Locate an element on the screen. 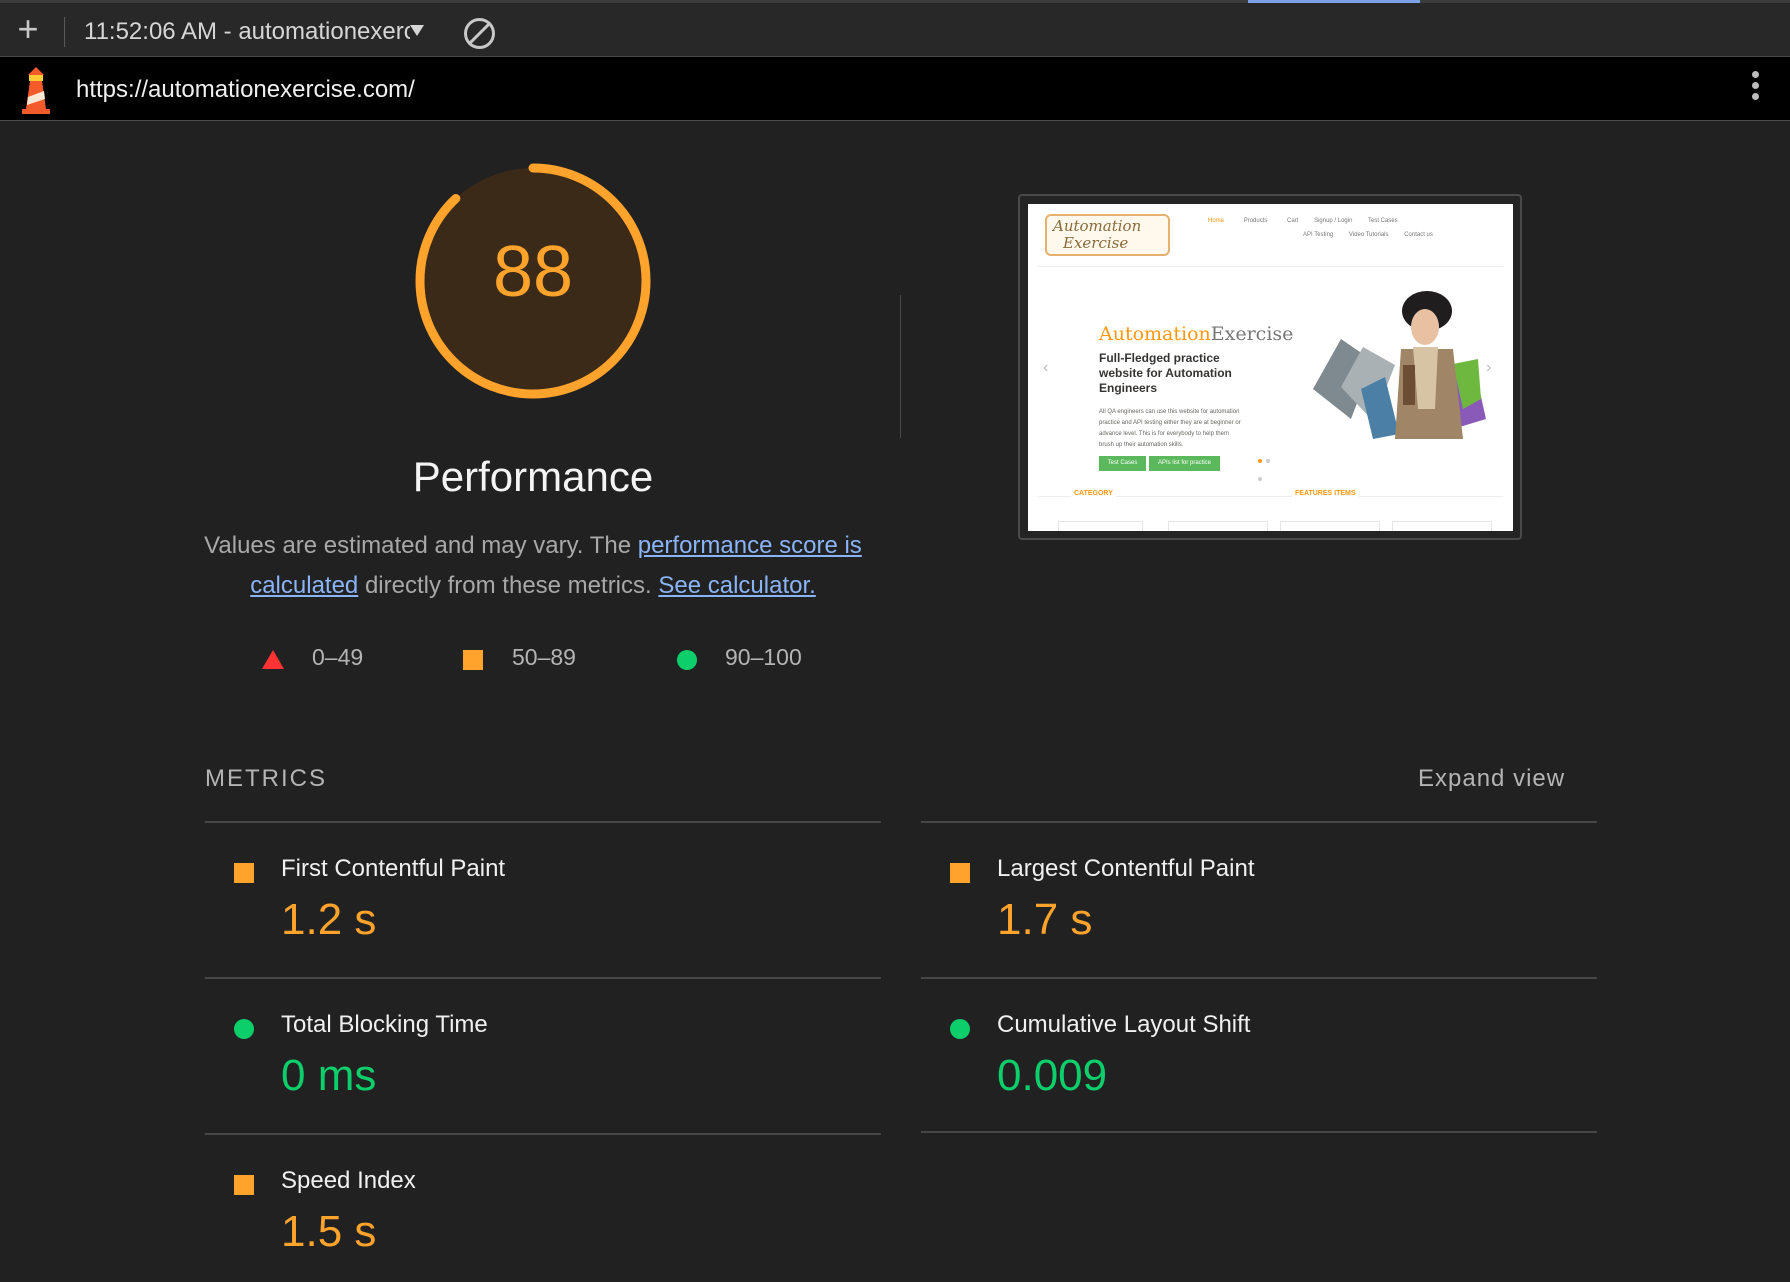  thumb-hero-image is located at coordinates (1399, 365).